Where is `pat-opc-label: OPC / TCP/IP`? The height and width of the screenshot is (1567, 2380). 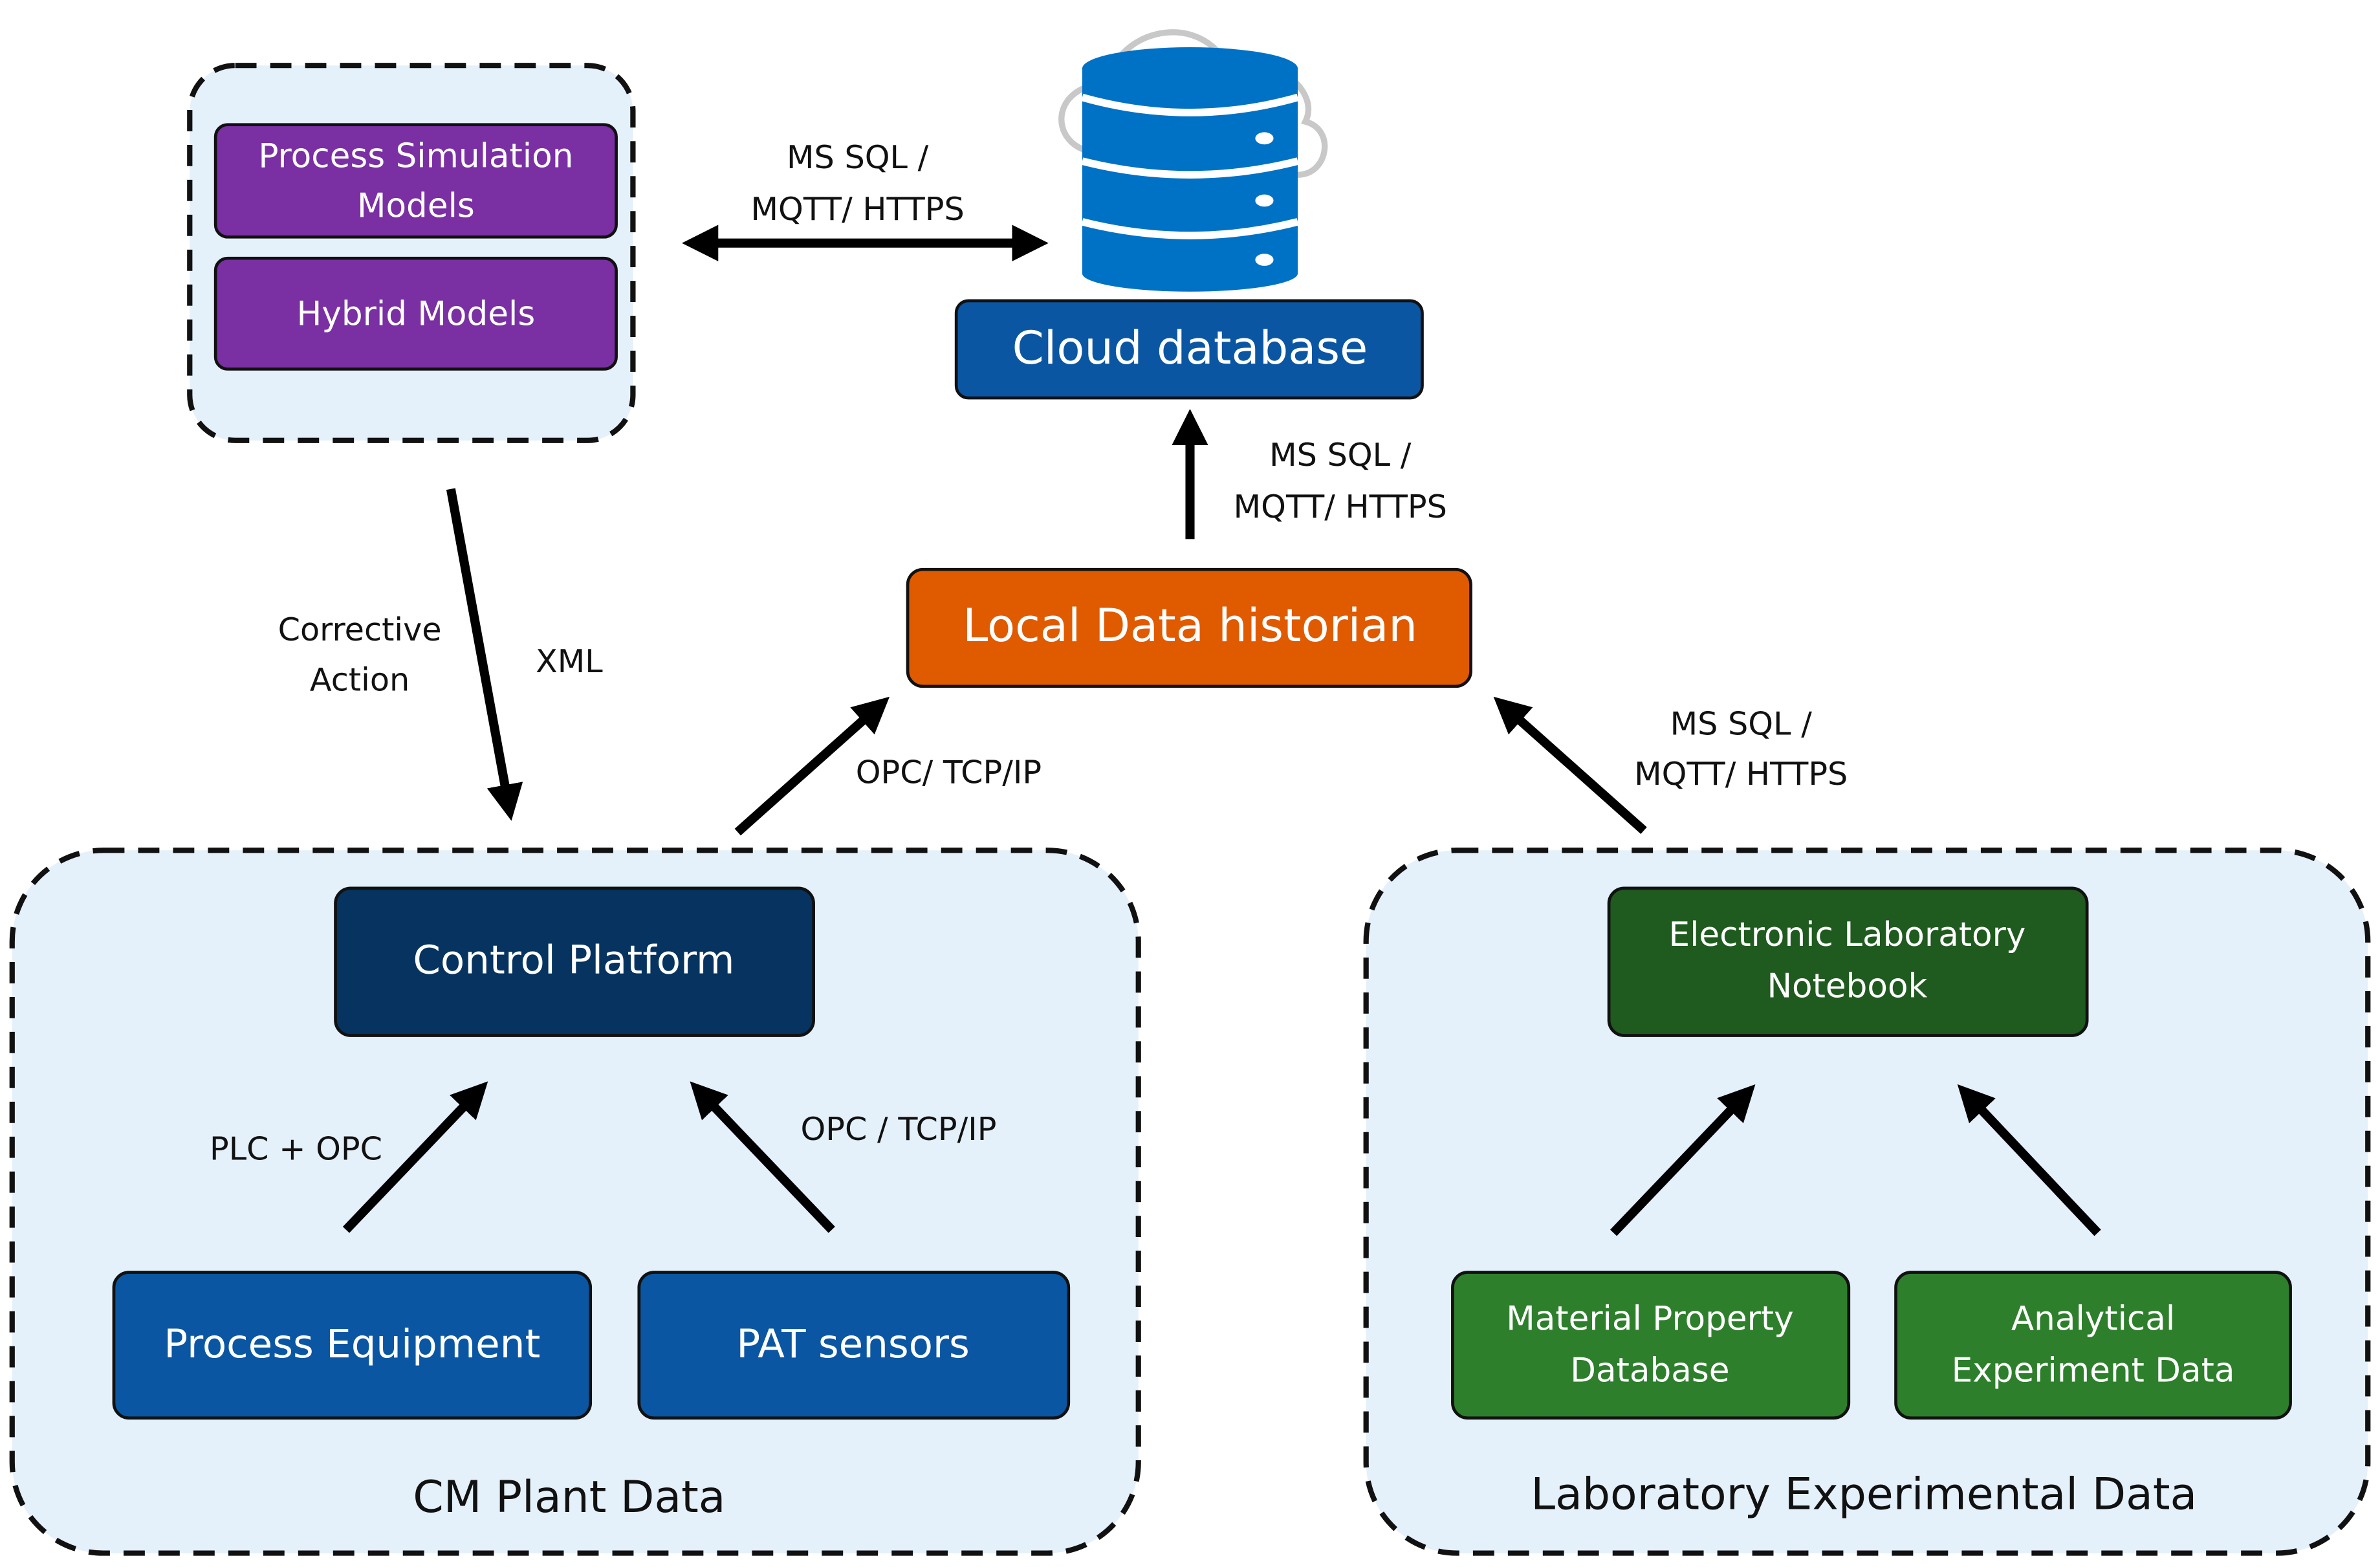
pat-opc-label: OPC / TCP/IP is located at coordinates (899, 1129).